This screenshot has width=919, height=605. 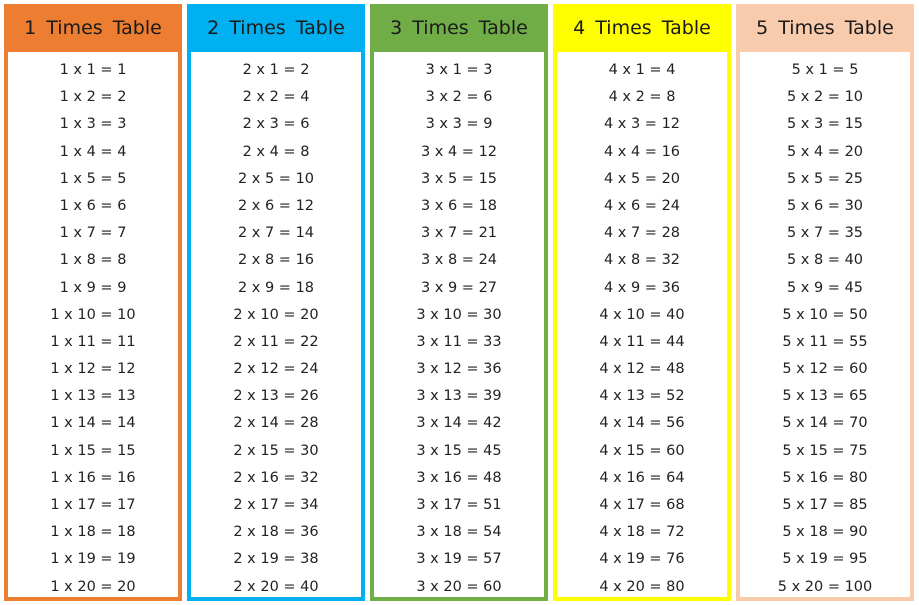 What do you see at coordinates (642, 178) in the screenshot?
I see `table-row: 4 x 5 = 20` at bounding box center [642, 178].